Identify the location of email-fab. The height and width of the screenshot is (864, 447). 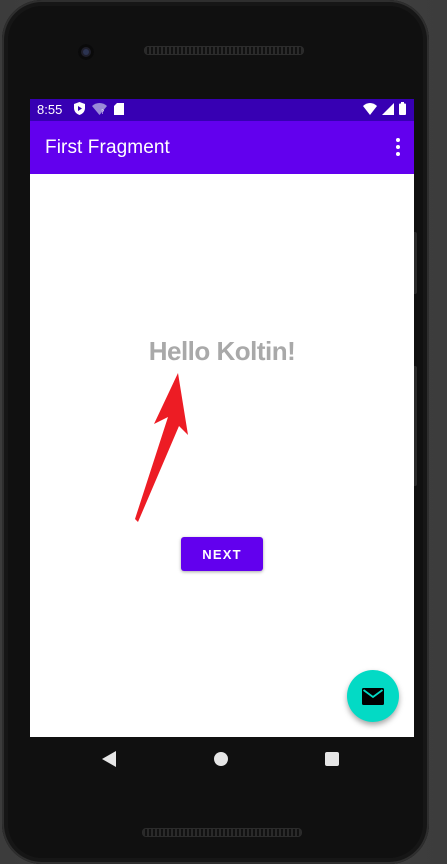
(373, 696).